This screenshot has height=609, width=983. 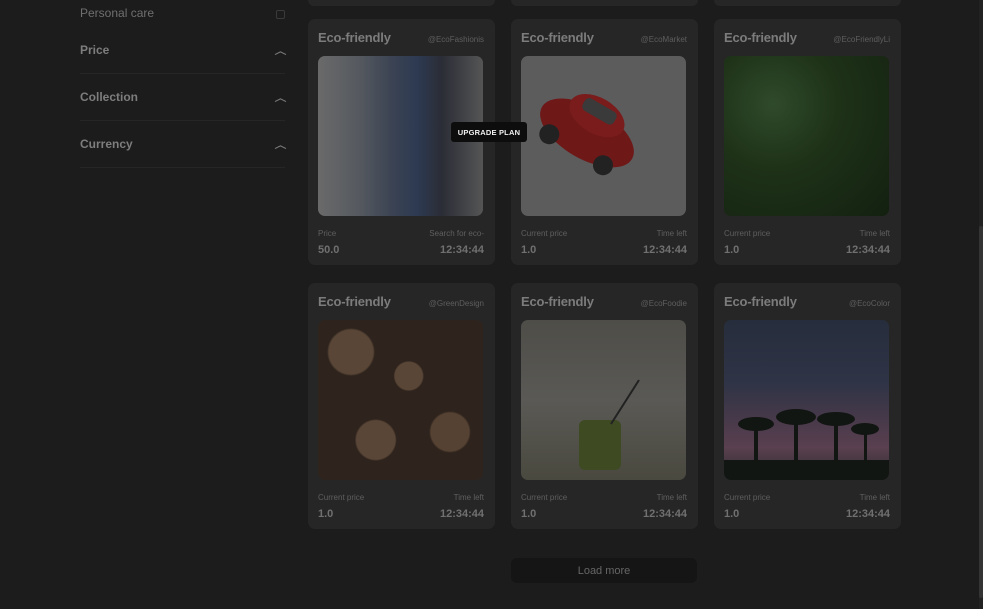 I want to click on card-handle: @EcoColor, so click(x=869, y=303).